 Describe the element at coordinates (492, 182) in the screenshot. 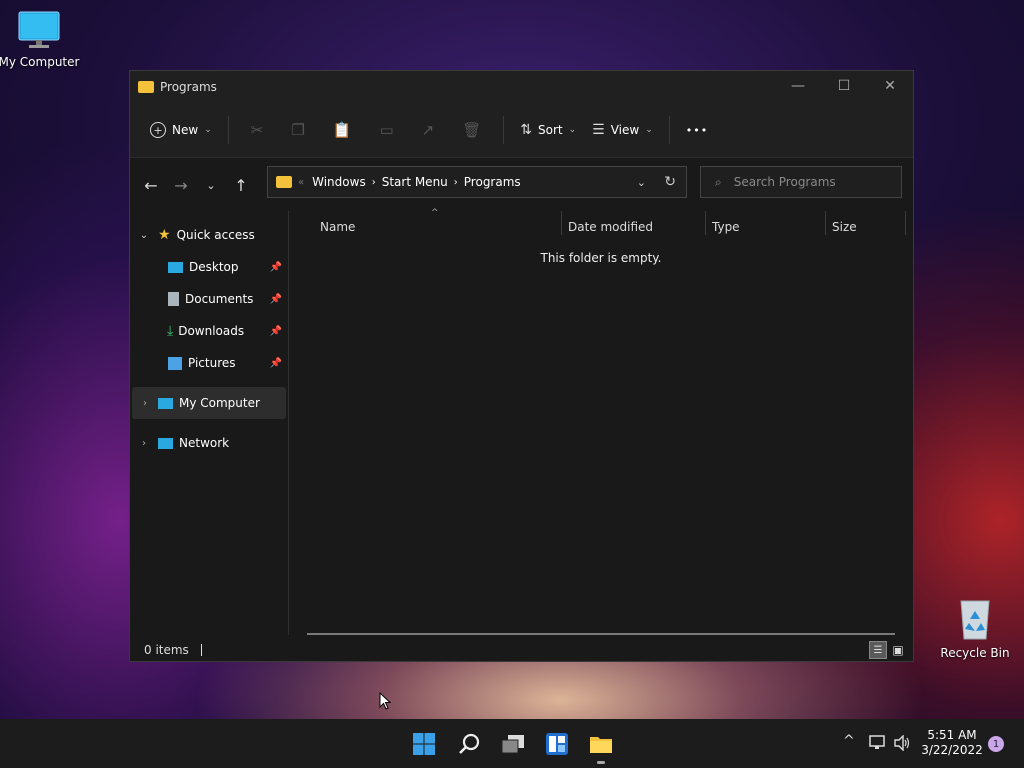

I see `breadcrumb-programs: Programs` at that location.